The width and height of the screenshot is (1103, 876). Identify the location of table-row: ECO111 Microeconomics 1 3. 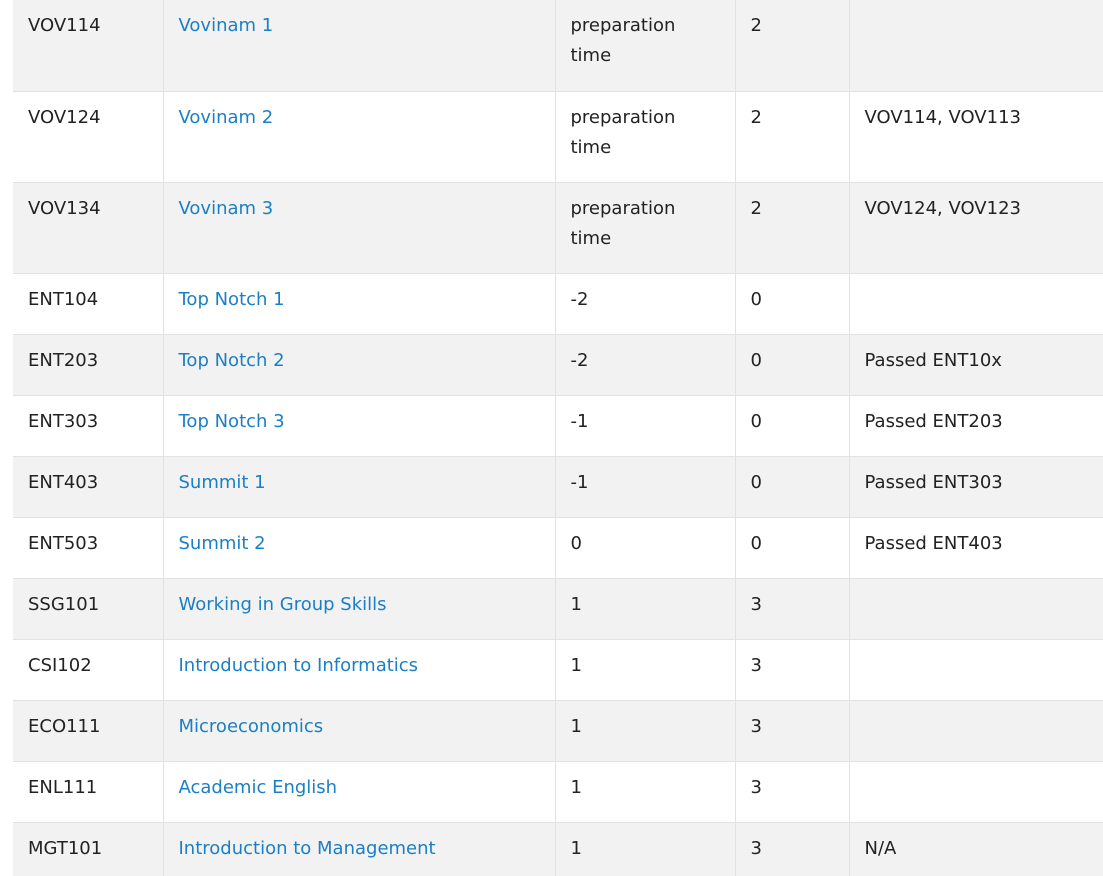
(558, 730).